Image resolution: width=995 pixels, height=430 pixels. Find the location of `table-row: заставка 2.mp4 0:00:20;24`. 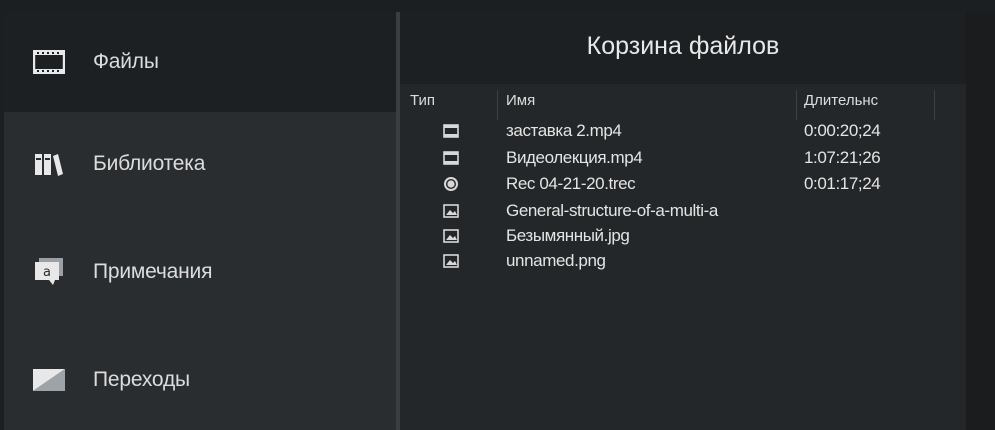

table-row: заставка 2.mp4 0:00:20;24 is located at coordinates (683, 131).